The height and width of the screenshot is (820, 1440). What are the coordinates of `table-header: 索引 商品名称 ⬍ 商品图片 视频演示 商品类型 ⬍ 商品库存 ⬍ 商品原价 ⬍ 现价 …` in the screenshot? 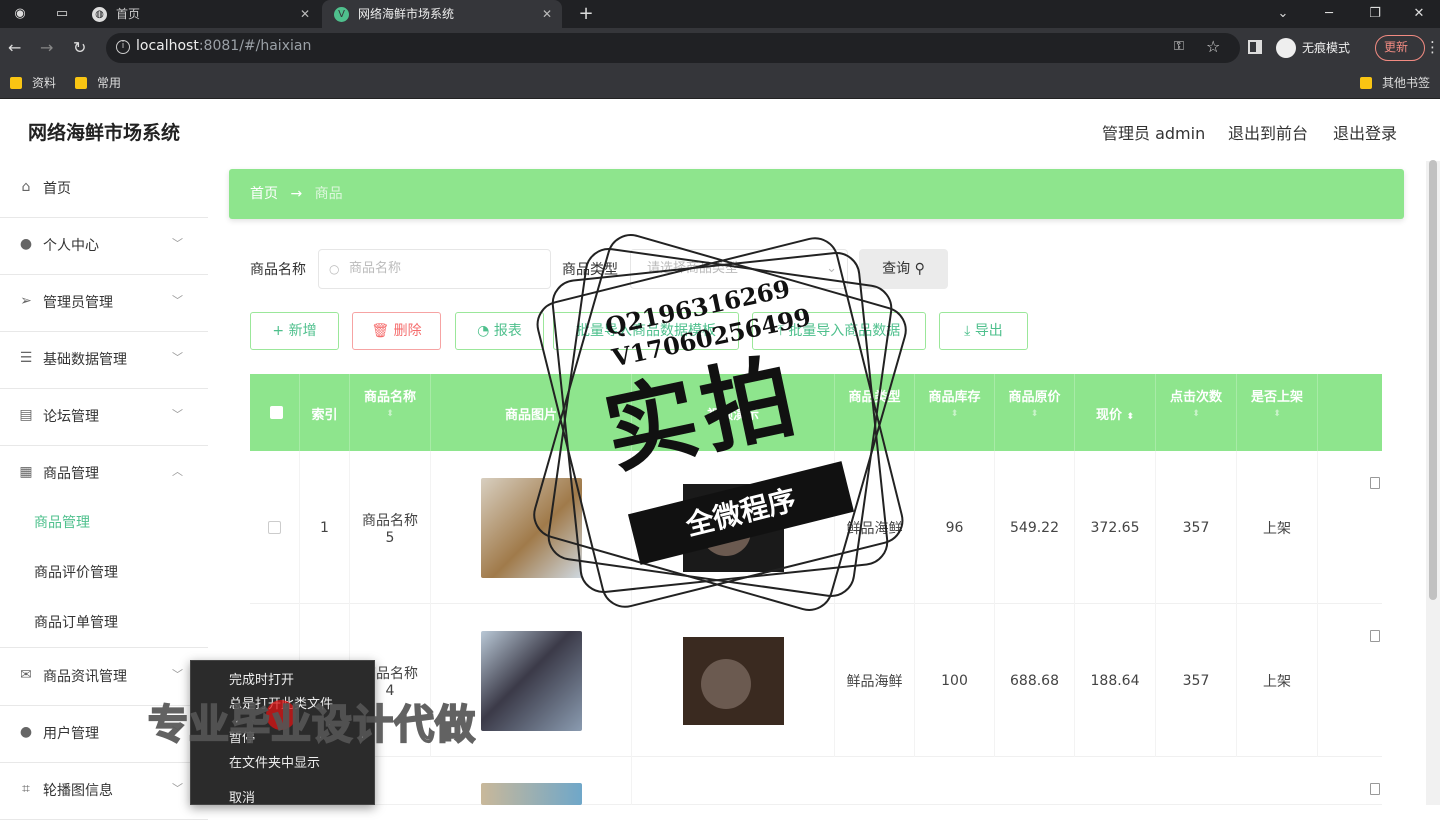 It's located at (816, 412).